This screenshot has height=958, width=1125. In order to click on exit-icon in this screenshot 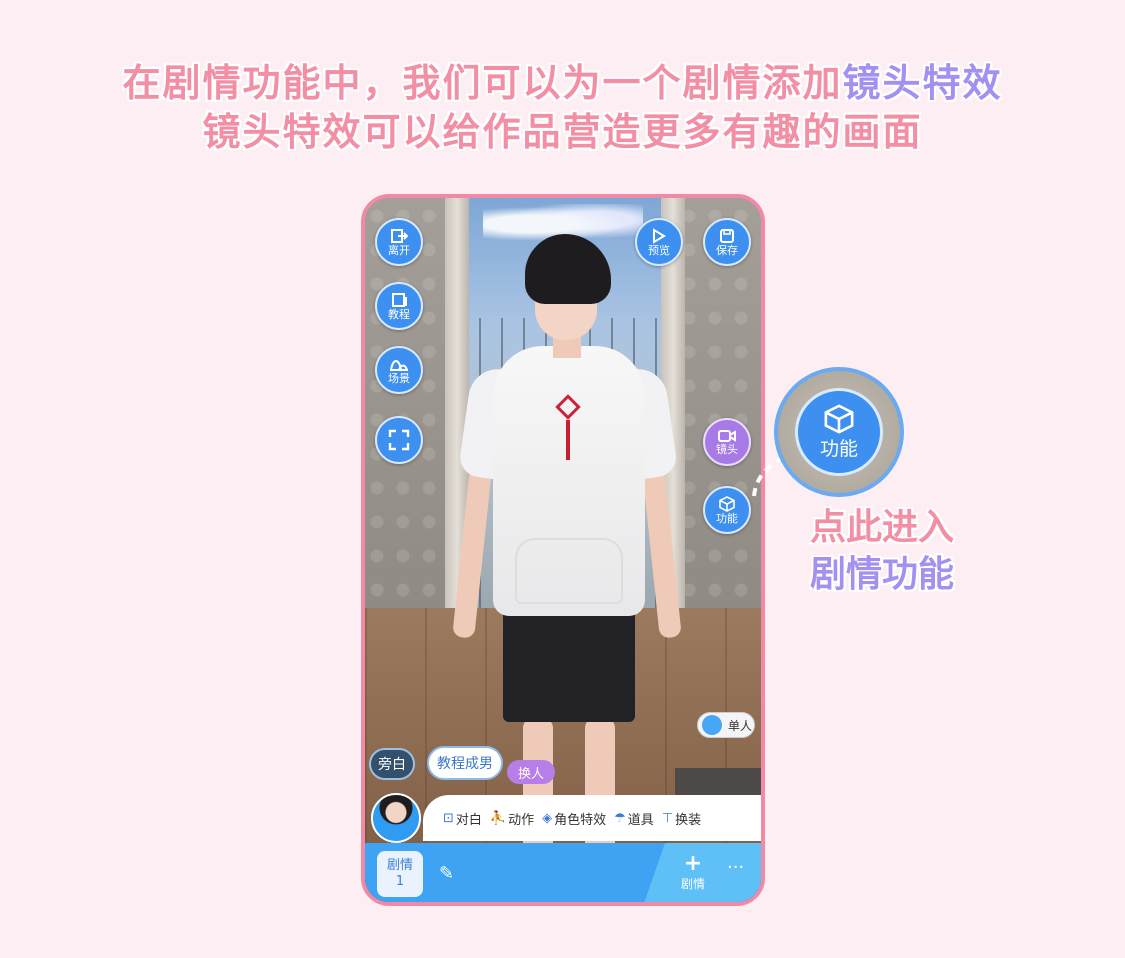, I will do `click(399, 235)`.